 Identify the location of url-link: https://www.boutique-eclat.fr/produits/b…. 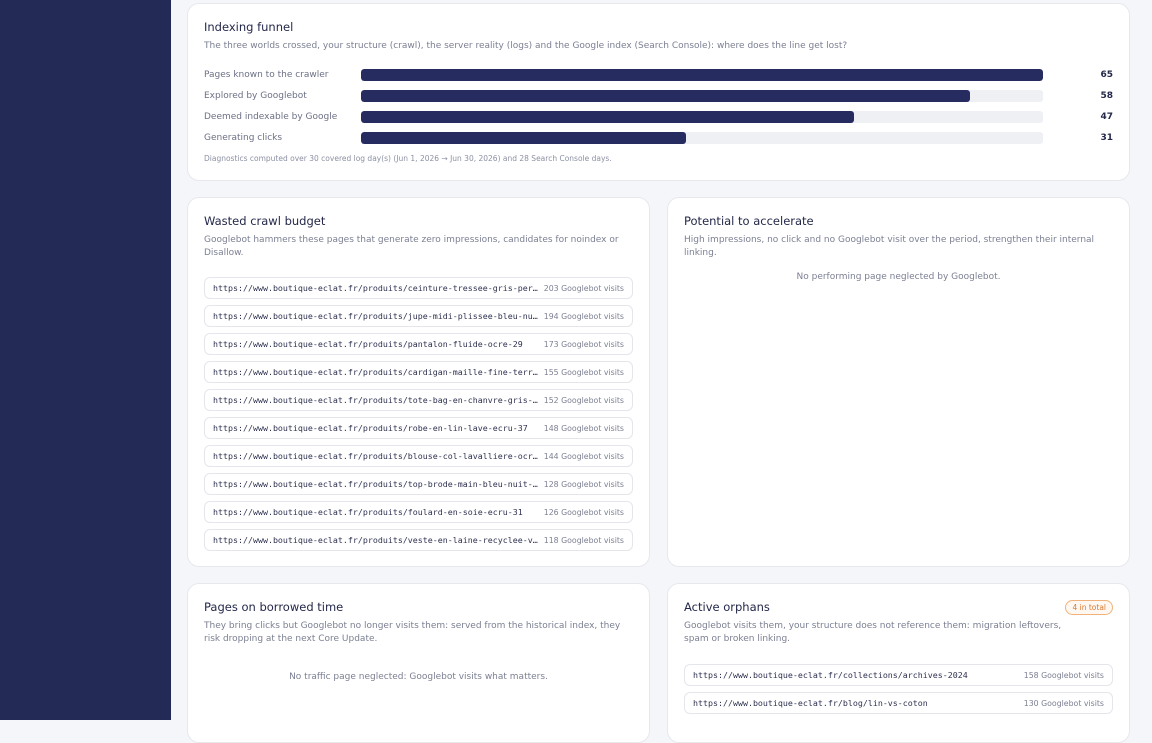
(375, 456).